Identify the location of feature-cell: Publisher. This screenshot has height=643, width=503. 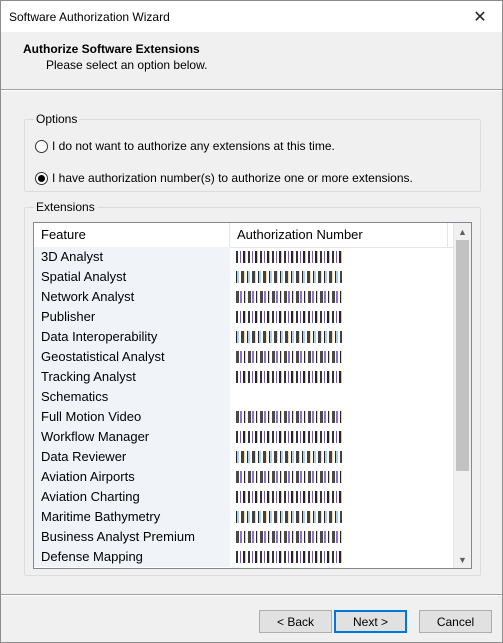
(132, 317).